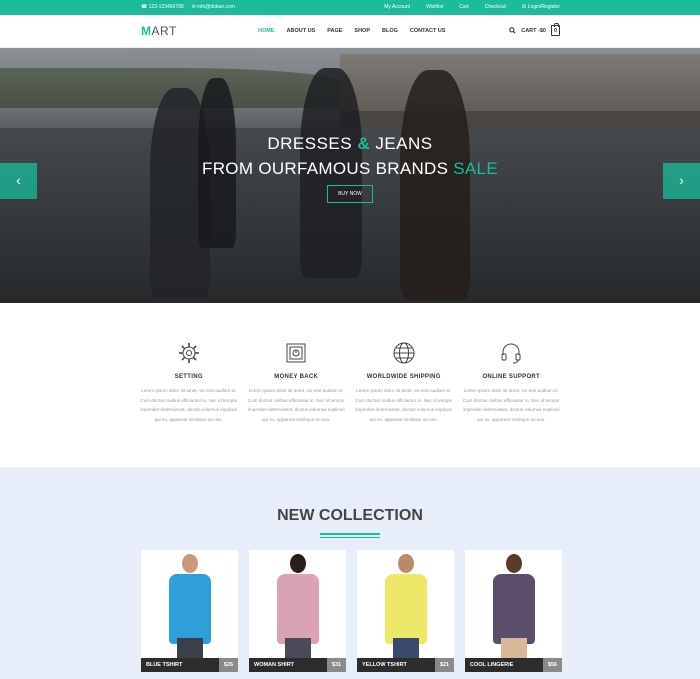  I want to click on globe-icon, so click(404, 353).